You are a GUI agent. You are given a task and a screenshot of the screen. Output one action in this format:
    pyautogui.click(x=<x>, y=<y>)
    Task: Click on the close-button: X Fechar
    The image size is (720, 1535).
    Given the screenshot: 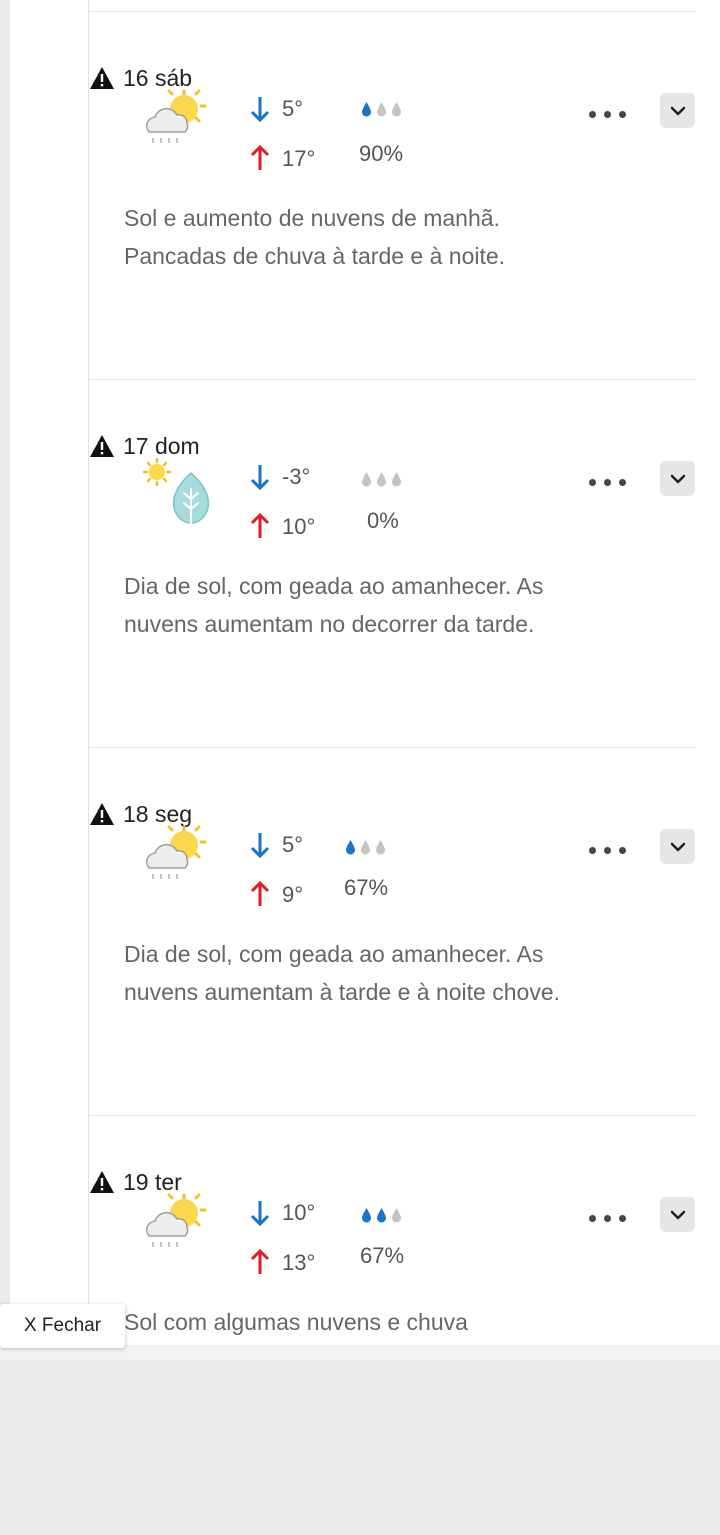 What is the action you would take?
    pyautogui.click(x=62, y=1326)
    